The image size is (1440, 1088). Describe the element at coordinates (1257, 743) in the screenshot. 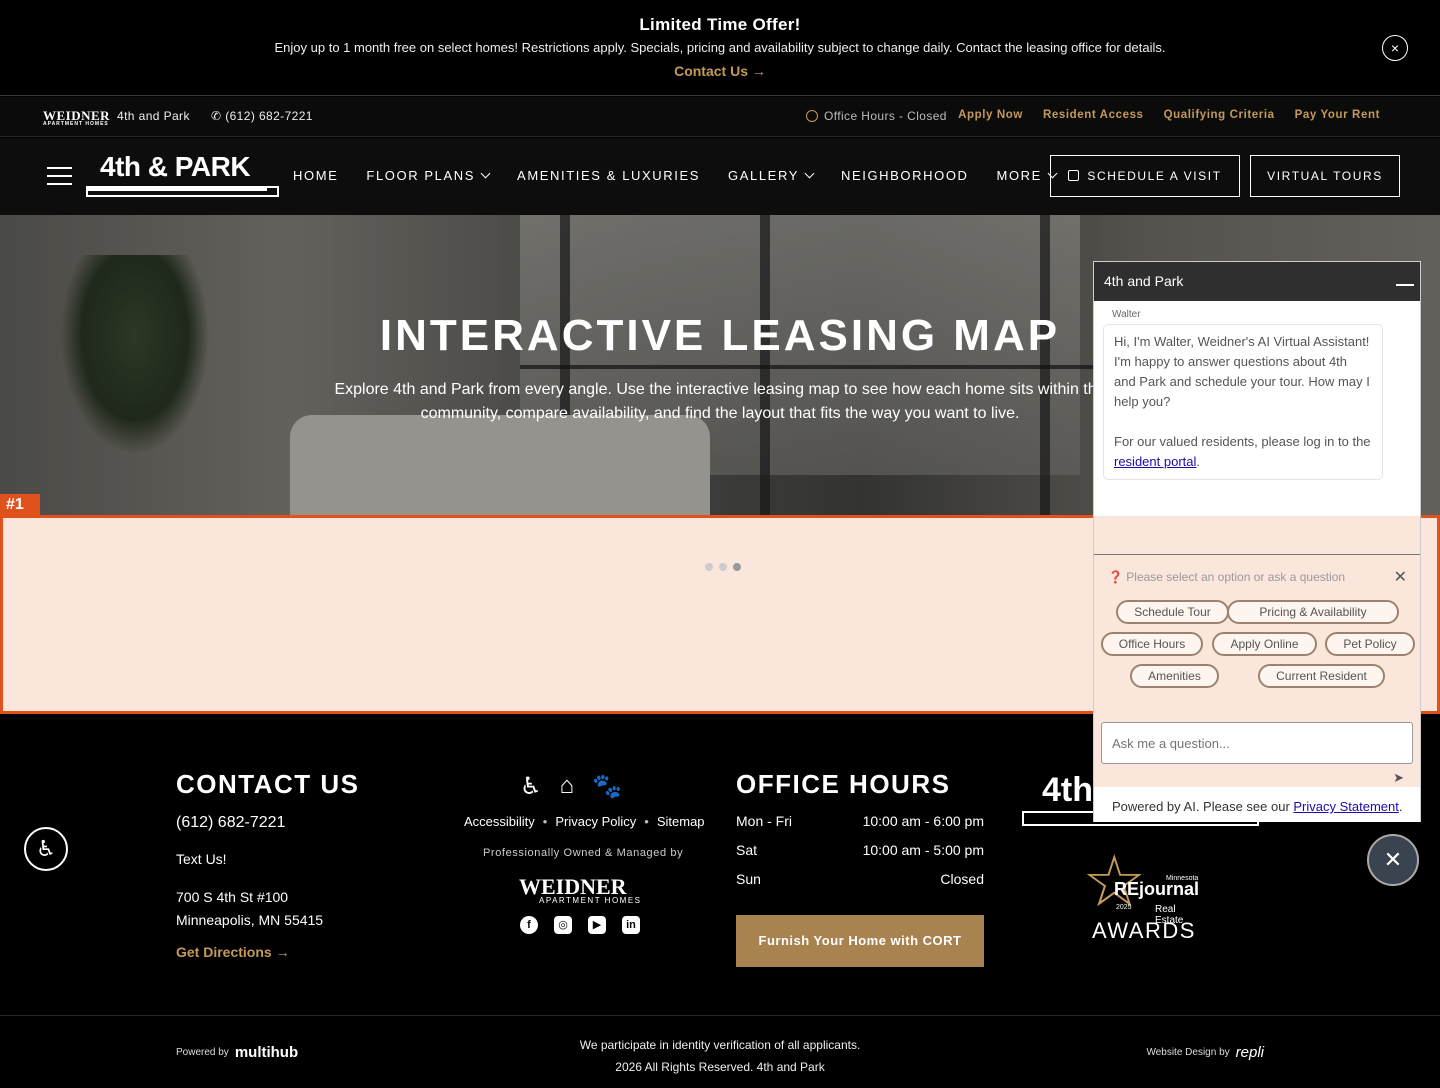

I see `chat-input` at that location.